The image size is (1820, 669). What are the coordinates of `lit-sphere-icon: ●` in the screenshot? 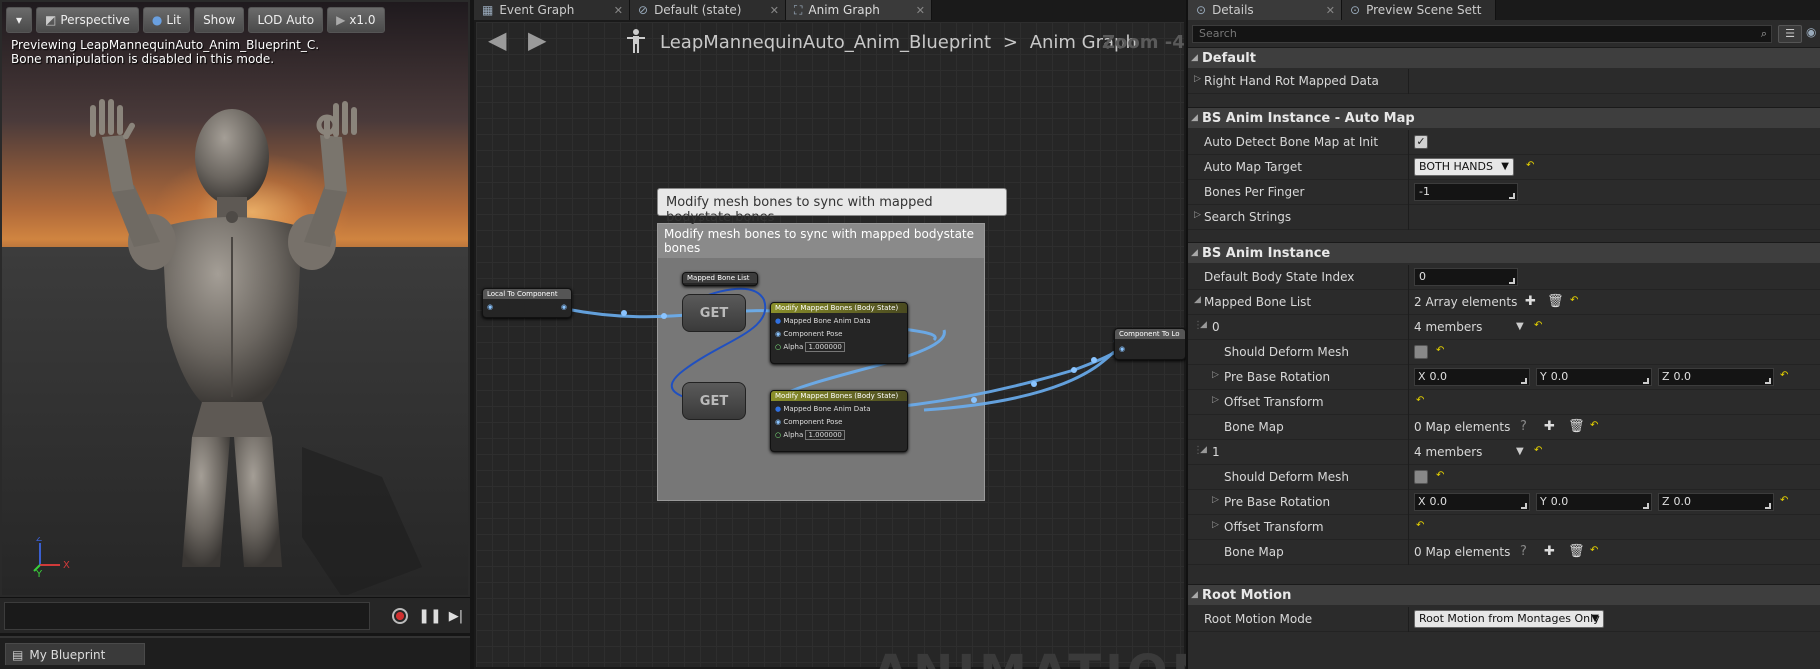 It's located at (157, 20).